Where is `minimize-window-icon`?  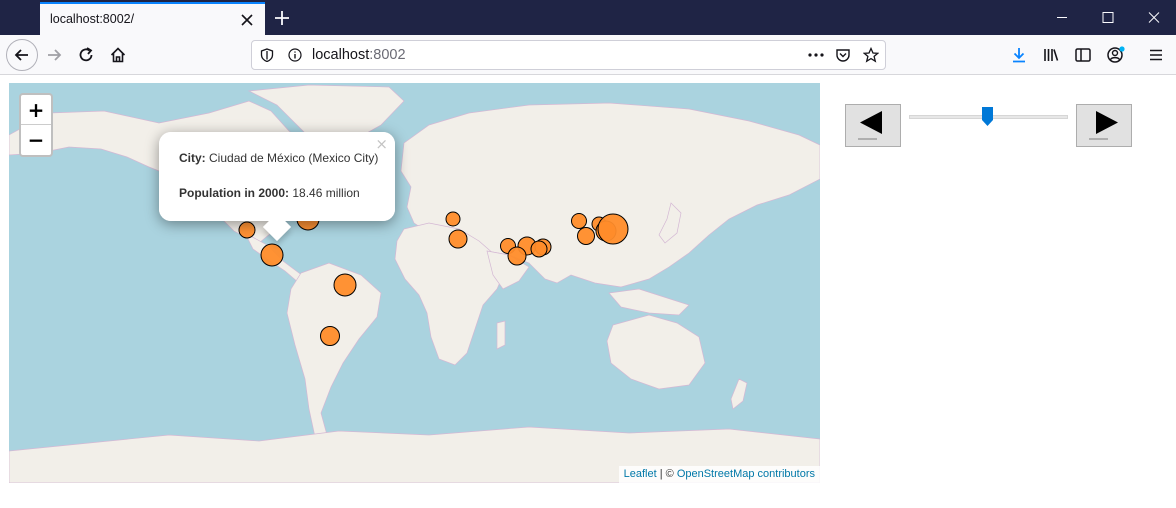
minimize-window-icon is located at coordinates (1062, 17).